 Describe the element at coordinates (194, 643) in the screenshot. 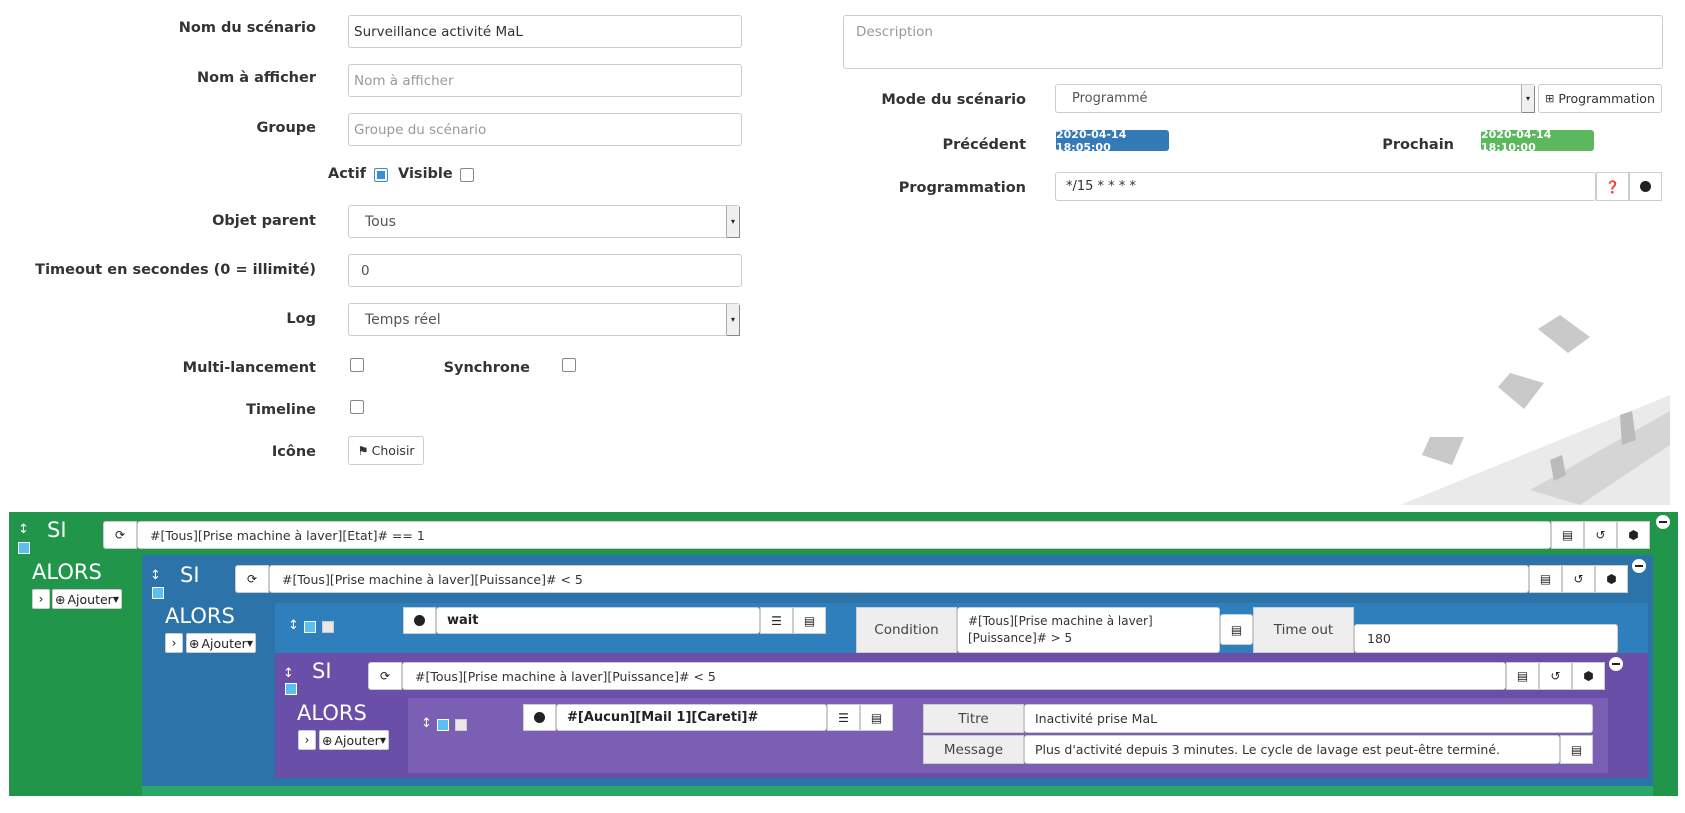

I see `plus-circle-icon: ⊕` at that location.